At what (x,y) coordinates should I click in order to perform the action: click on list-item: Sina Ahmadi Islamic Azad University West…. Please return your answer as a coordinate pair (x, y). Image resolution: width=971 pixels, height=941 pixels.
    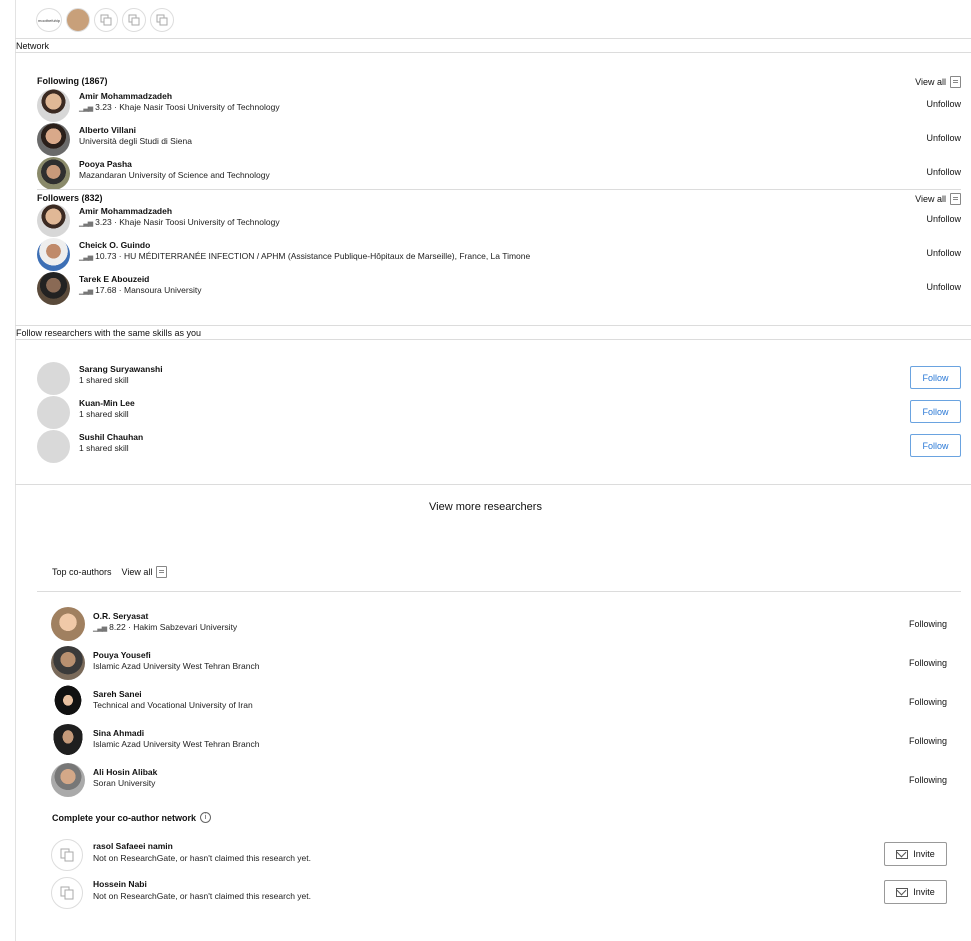
    Looking at the image, I should click on (499, 741).